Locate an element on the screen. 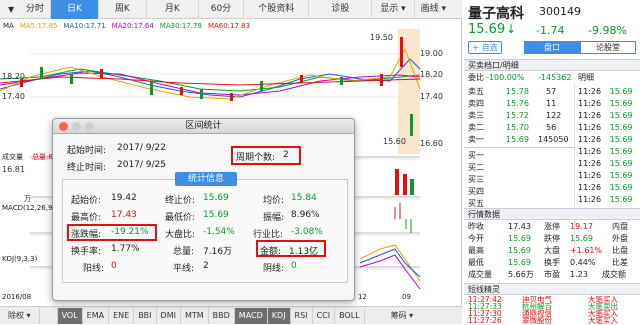  stats-info-button: 统计信息 is located at coordinates (206, 179).